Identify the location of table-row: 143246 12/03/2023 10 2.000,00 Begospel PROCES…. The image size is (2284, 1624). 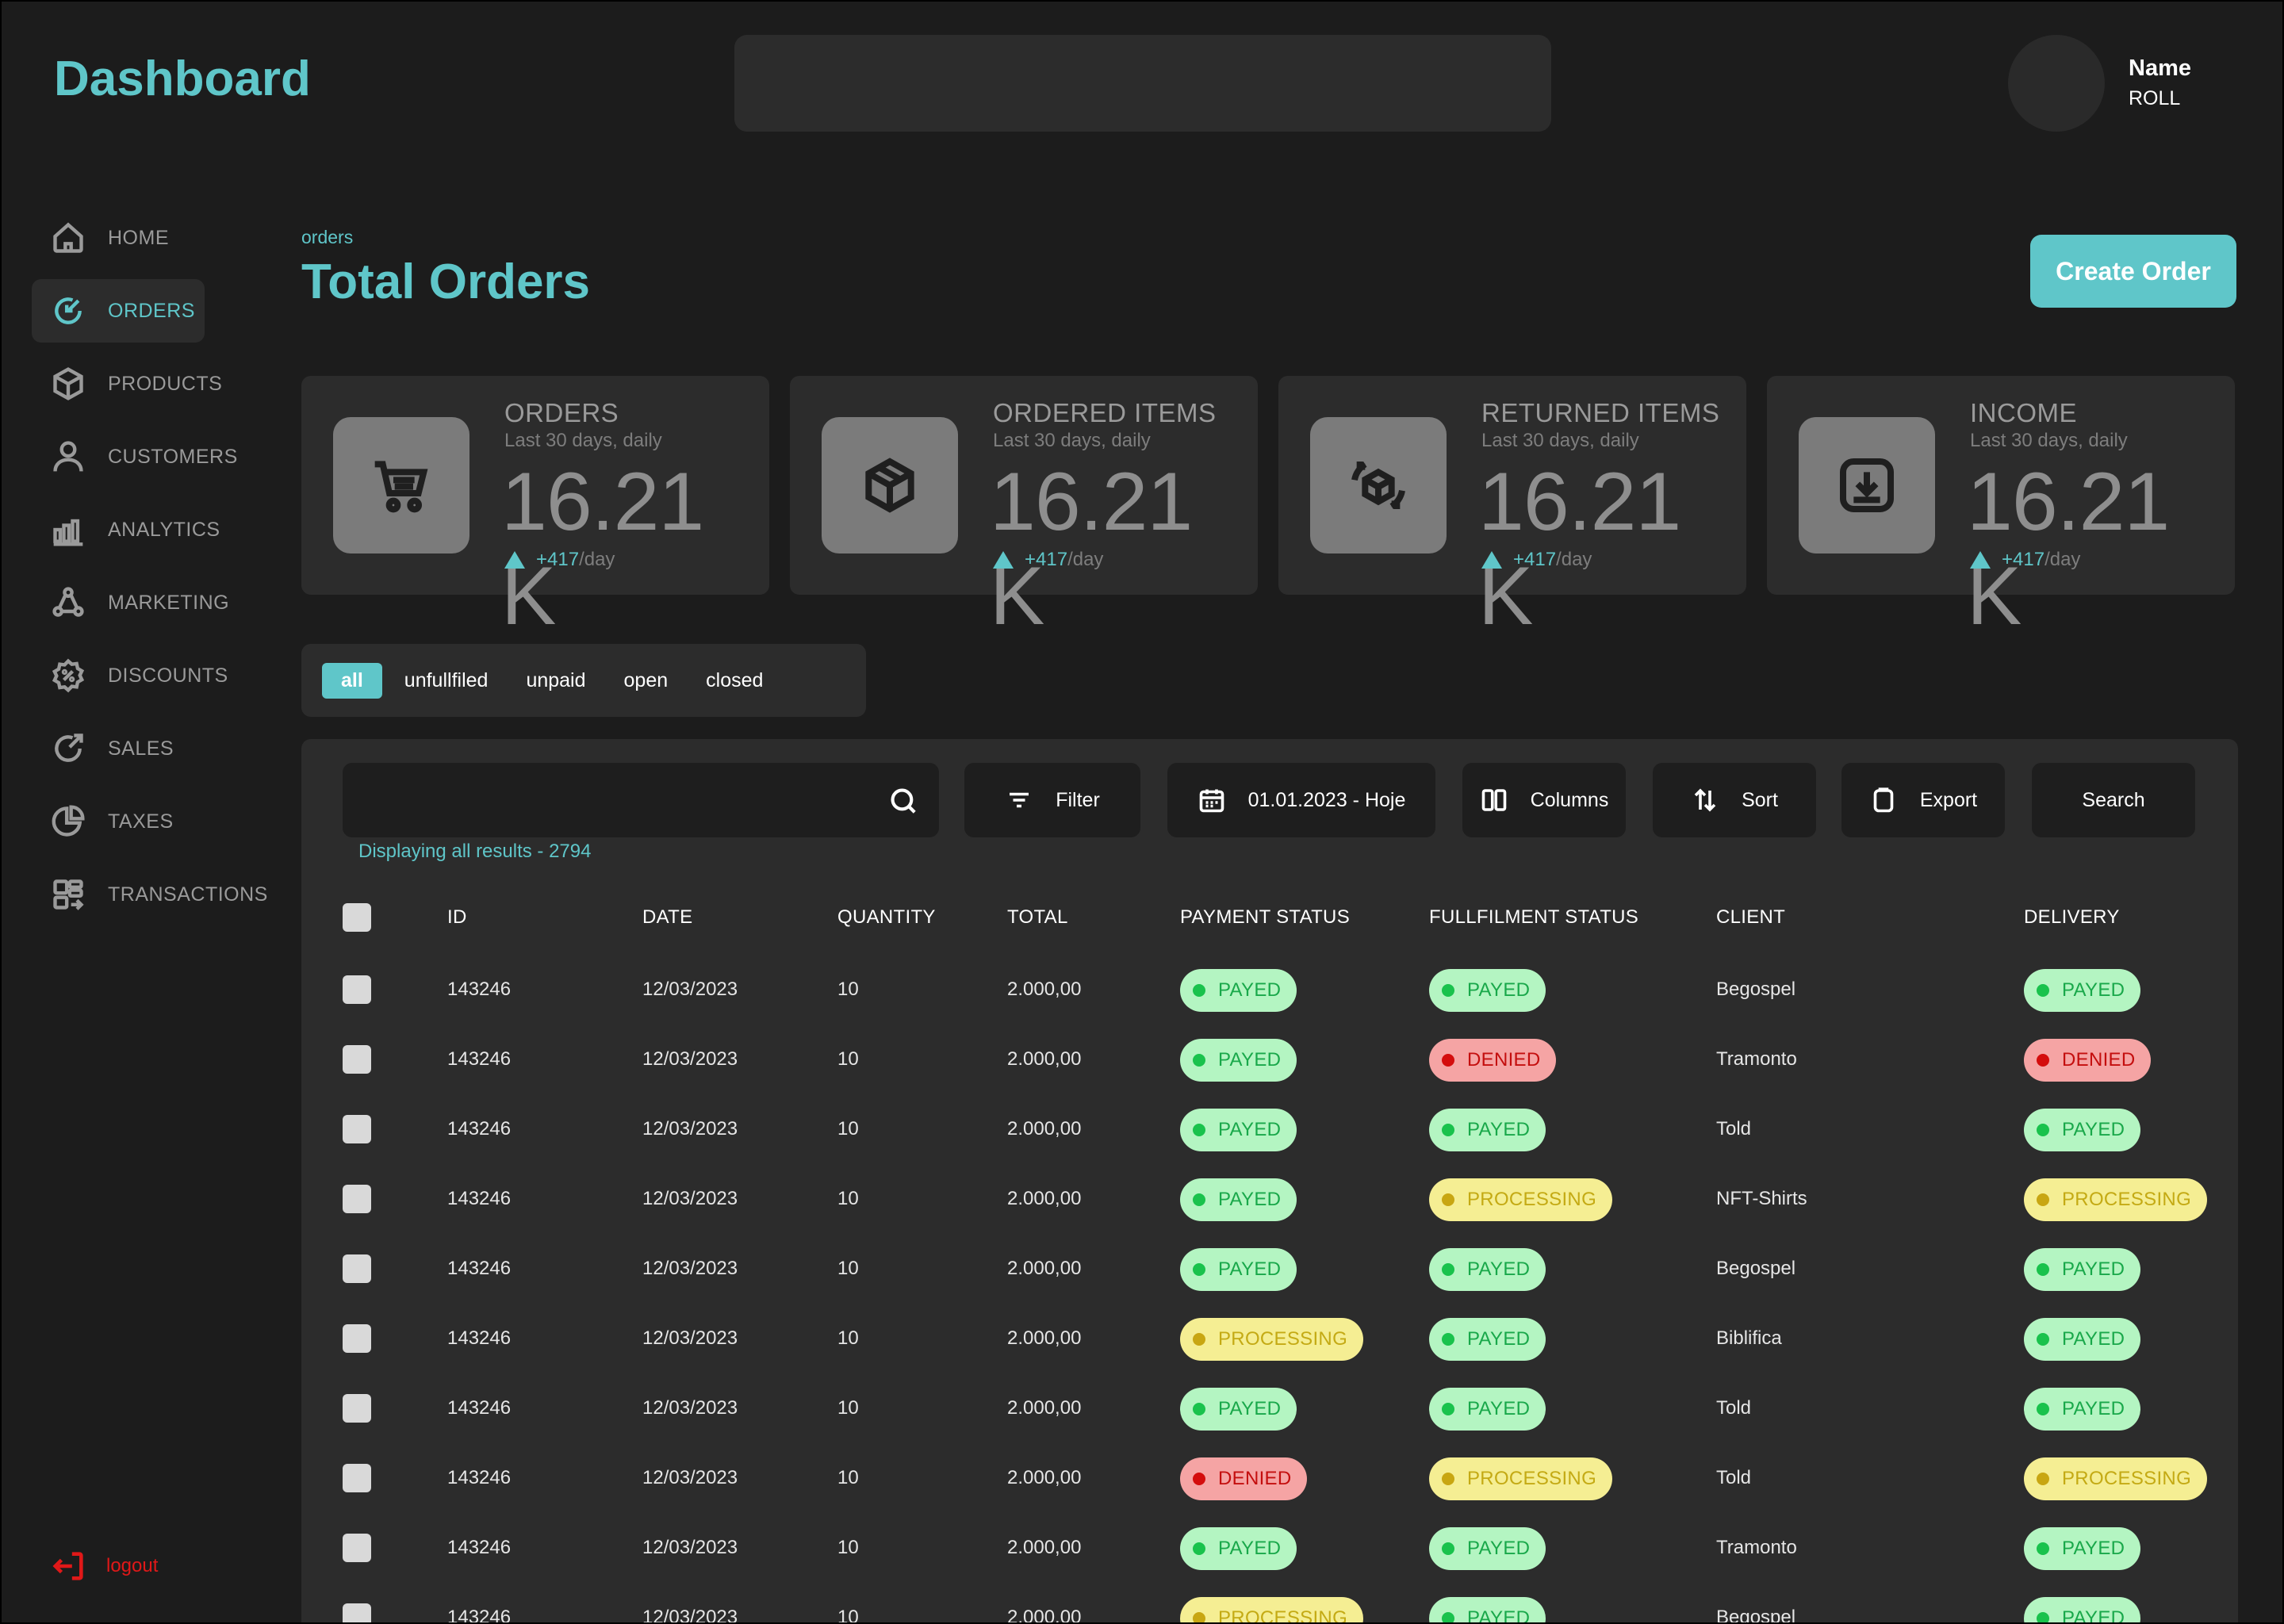
(1269, 1603).